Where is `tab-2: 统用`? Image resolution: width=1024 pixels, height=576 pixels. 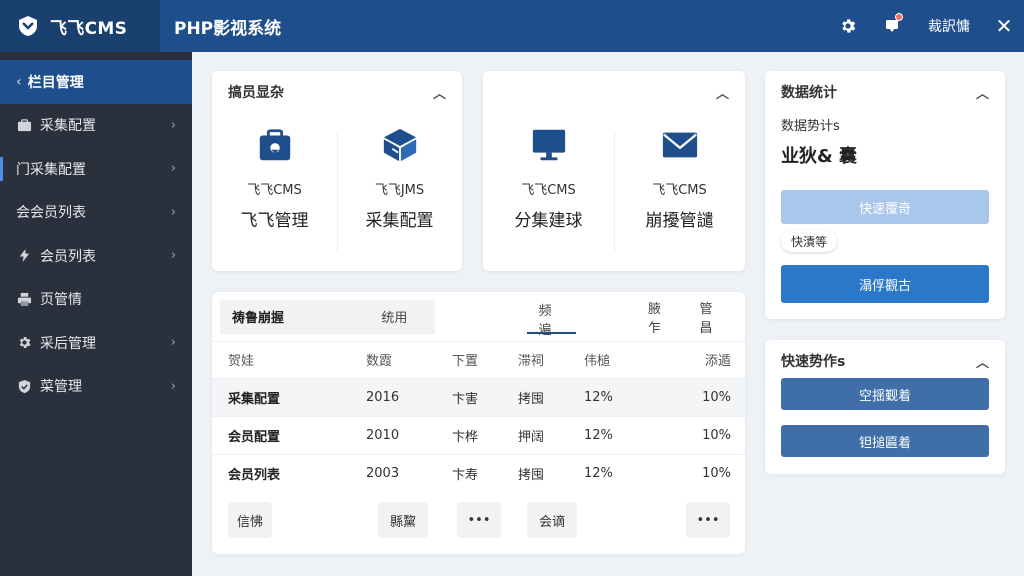
tab-2: 统用 is located at coordinates (402, 316).